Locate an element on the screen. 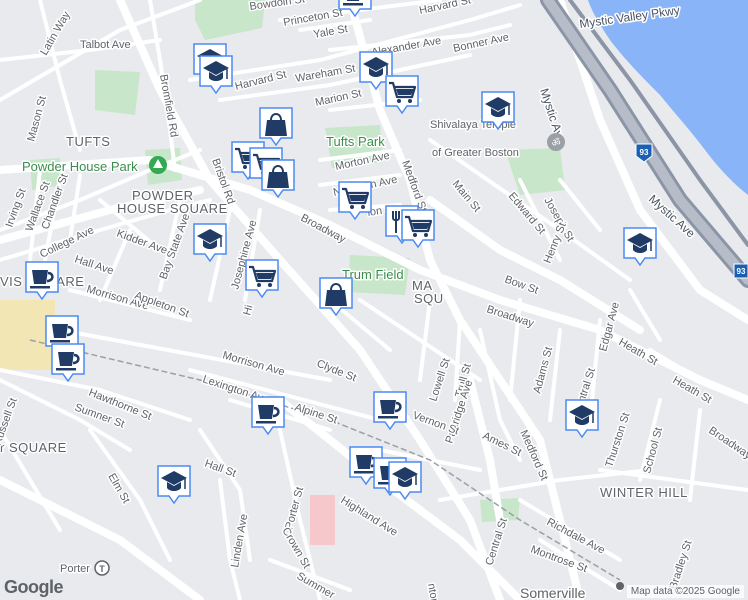 The height and width of the screenshot is (600, 748). i93-shield-2: 93 is located at coordinates (740, 271).